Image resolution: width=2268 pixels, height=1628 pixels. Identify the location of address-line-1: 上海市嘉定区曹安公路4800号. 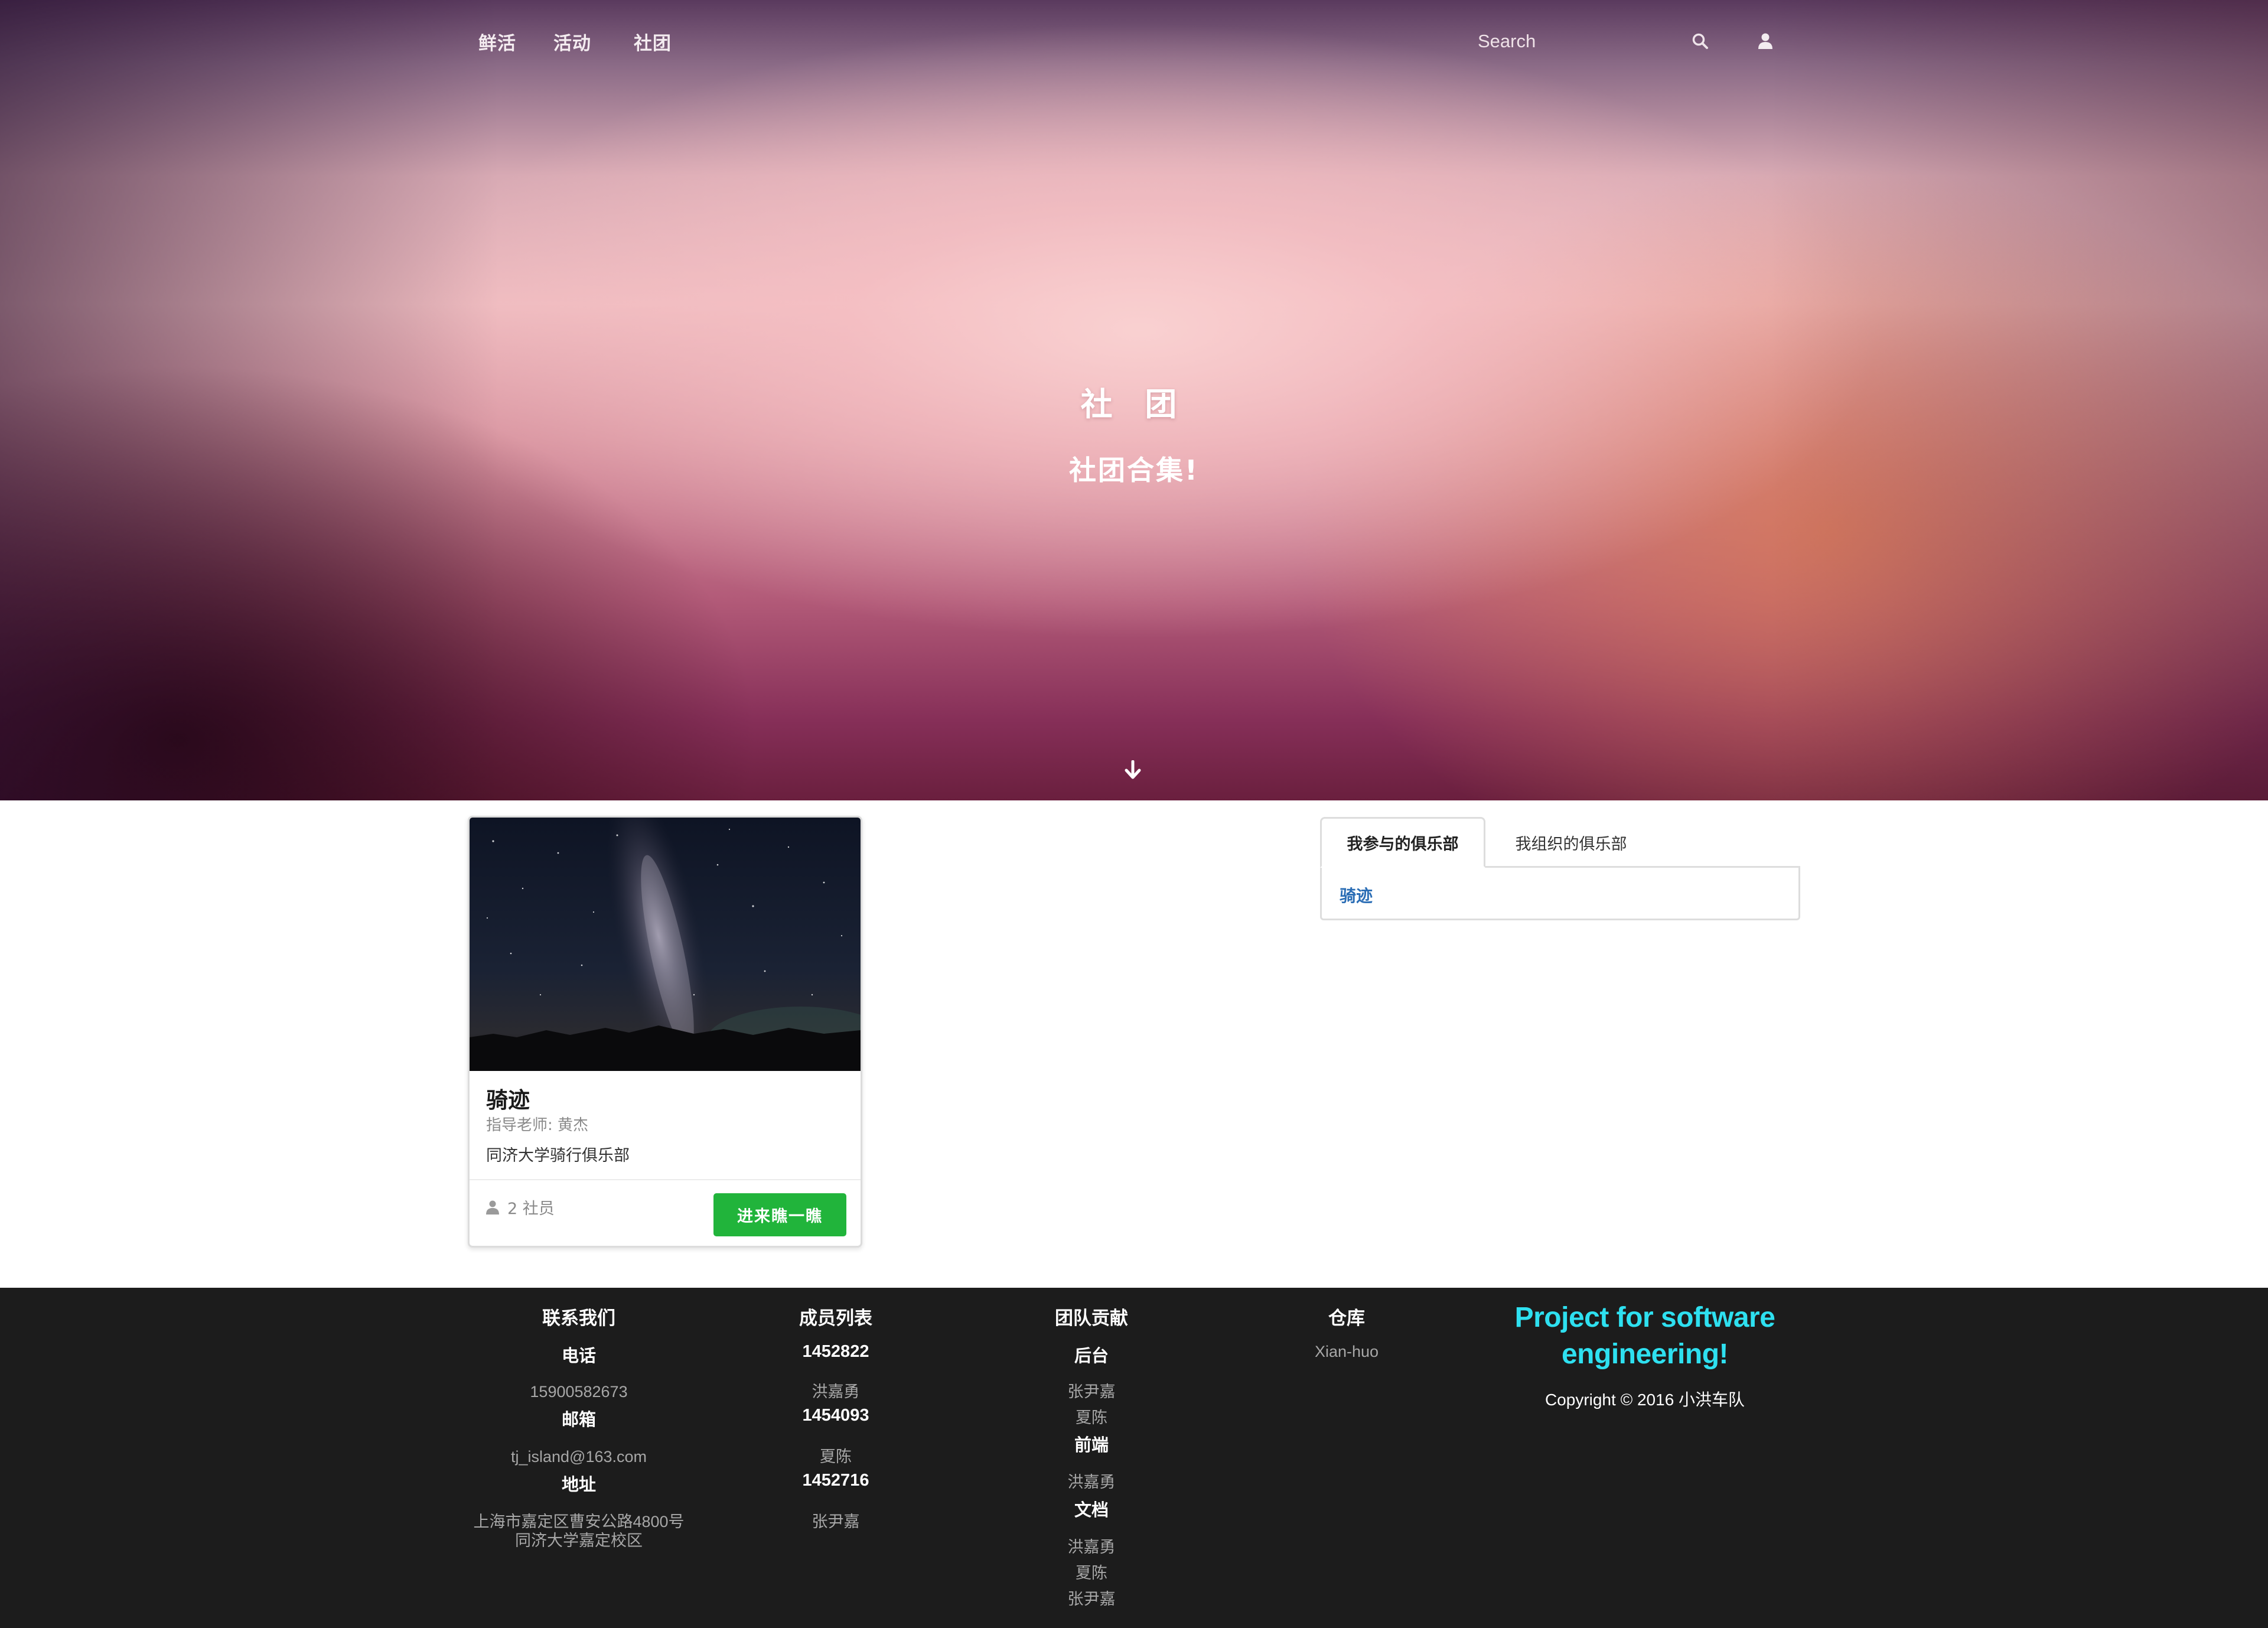
(579, 1522).